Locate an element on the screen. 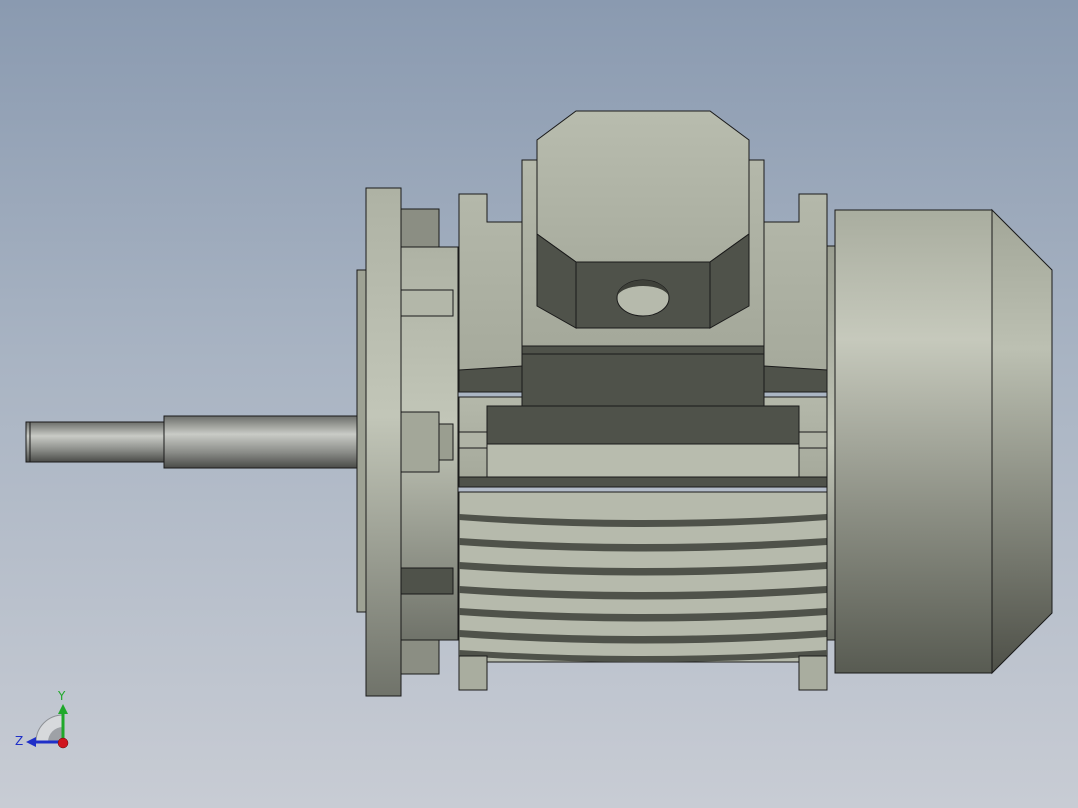 Image resolution: width=1078 pixels, height=808 pixels. mounting-flange is located at coordinates (407, 442).